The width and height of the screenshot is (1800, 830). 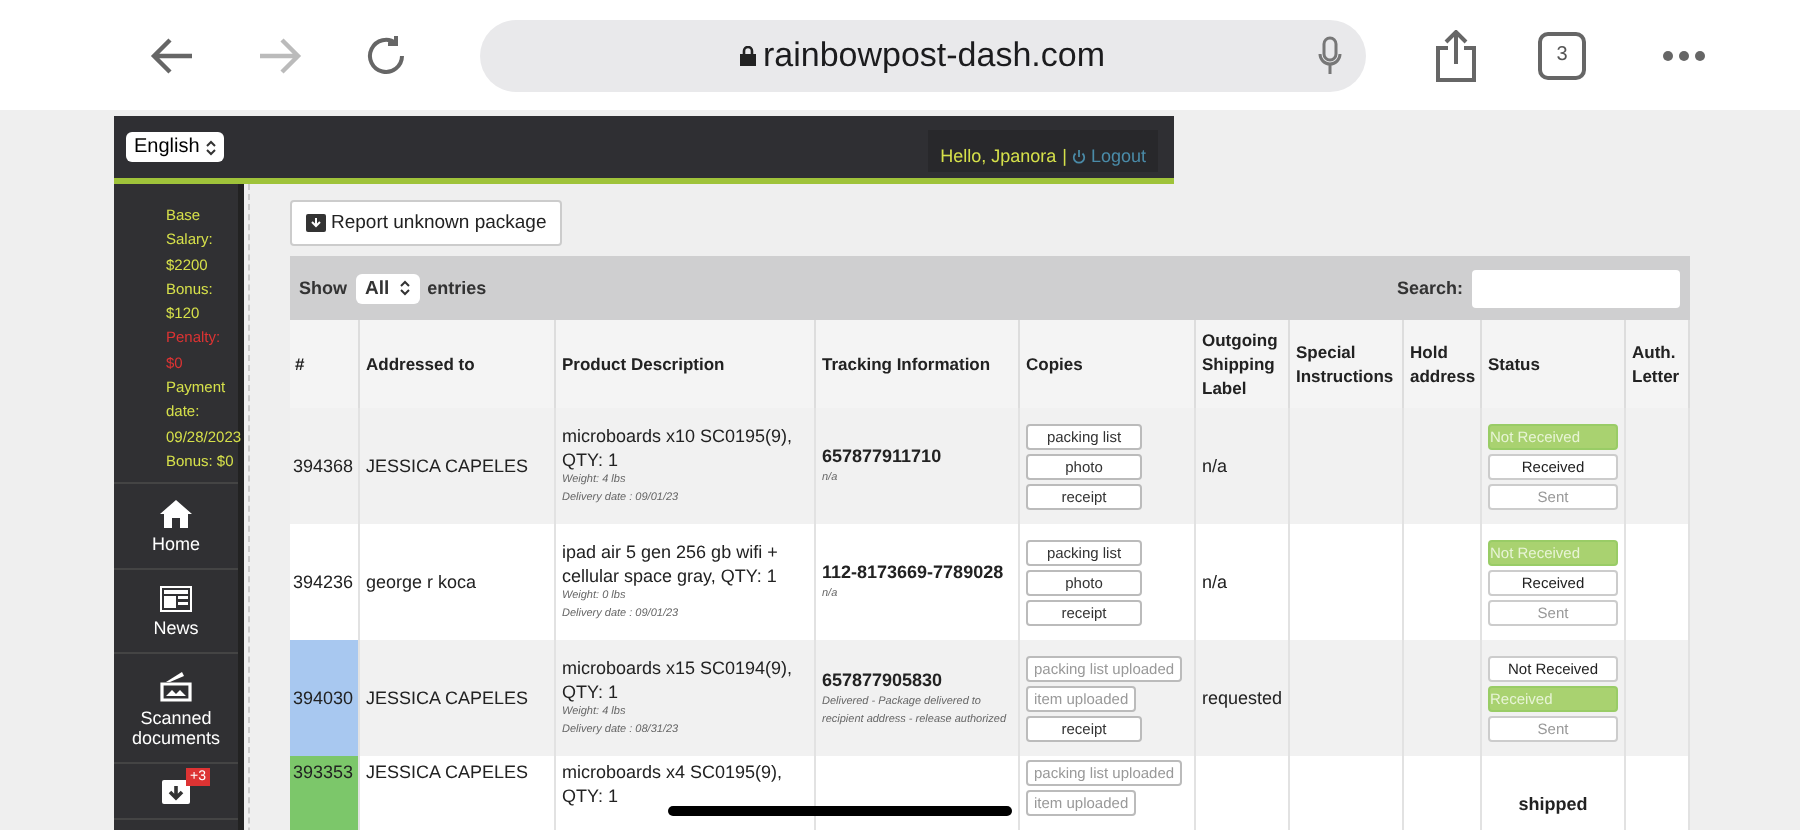 I want to click on column-header: Special Instructions, so click(x=1346, y=364).